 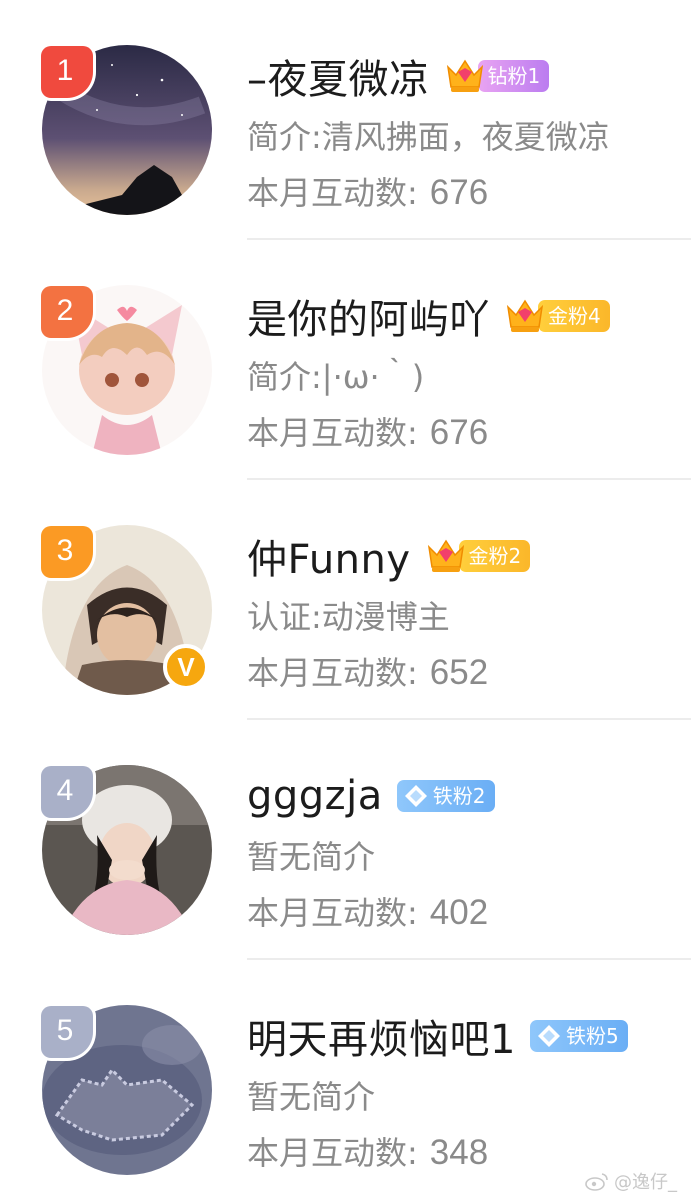 I want to click on watermark: @逸仔_, so click(x=630, y=1181).